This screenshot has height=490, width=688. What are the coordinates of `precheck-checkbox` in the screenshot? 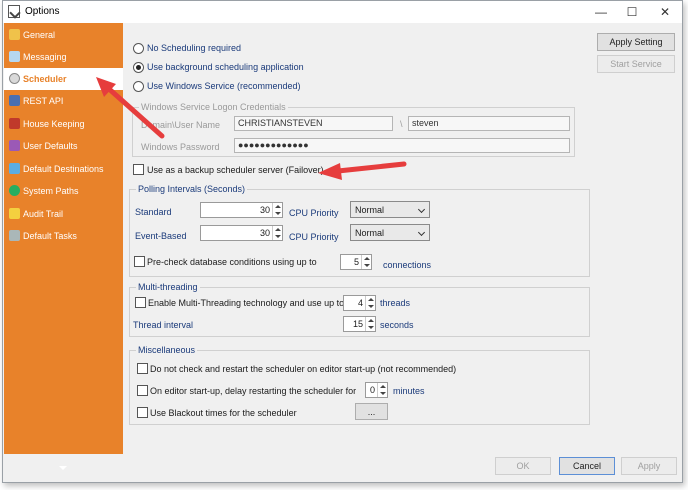 It's located at (139, 261).